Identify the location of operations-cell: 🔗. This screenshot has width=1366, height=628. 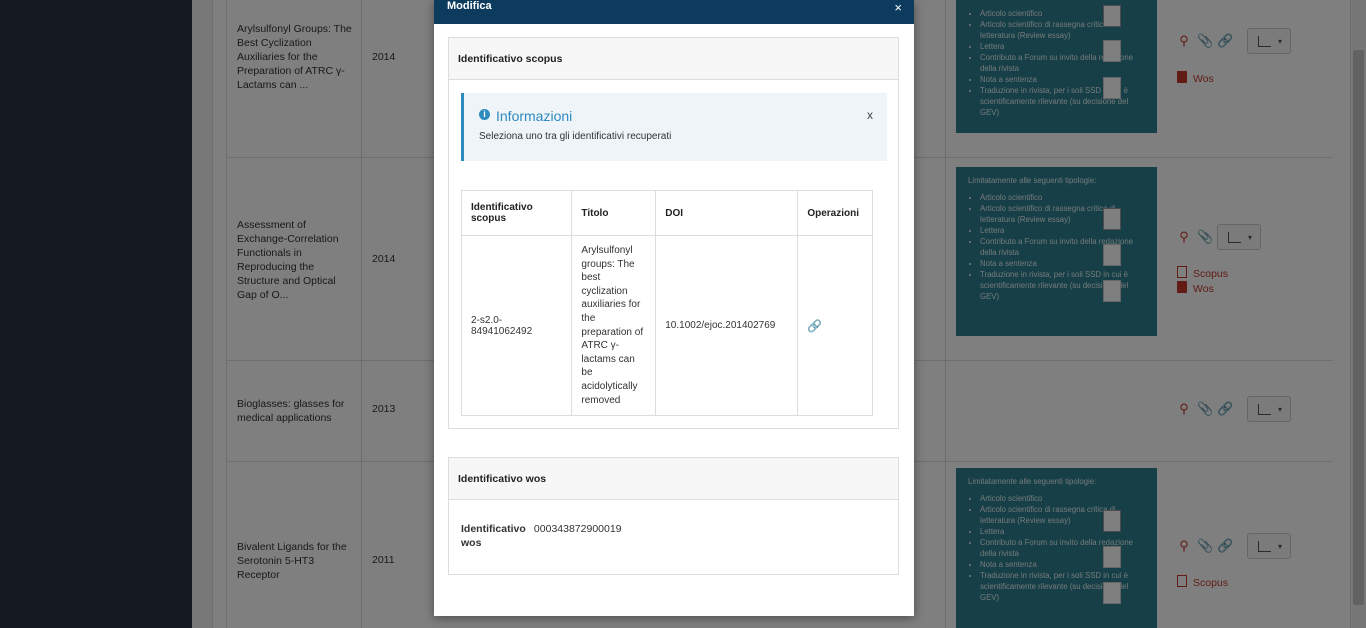
(835, 325).